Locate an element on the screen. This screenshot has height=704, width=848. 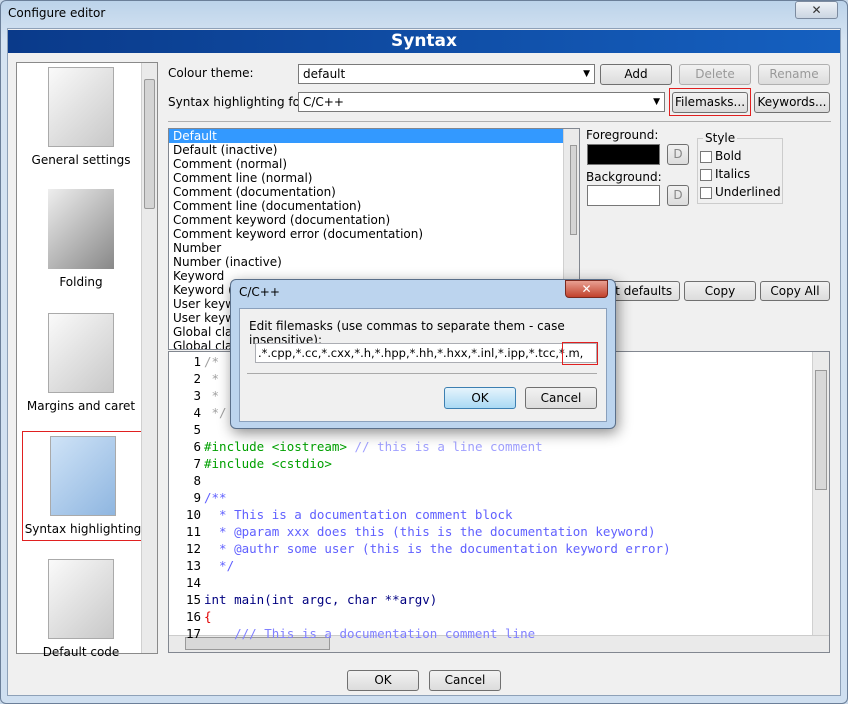
line-number: 4 is located at coordinates (197, 412).